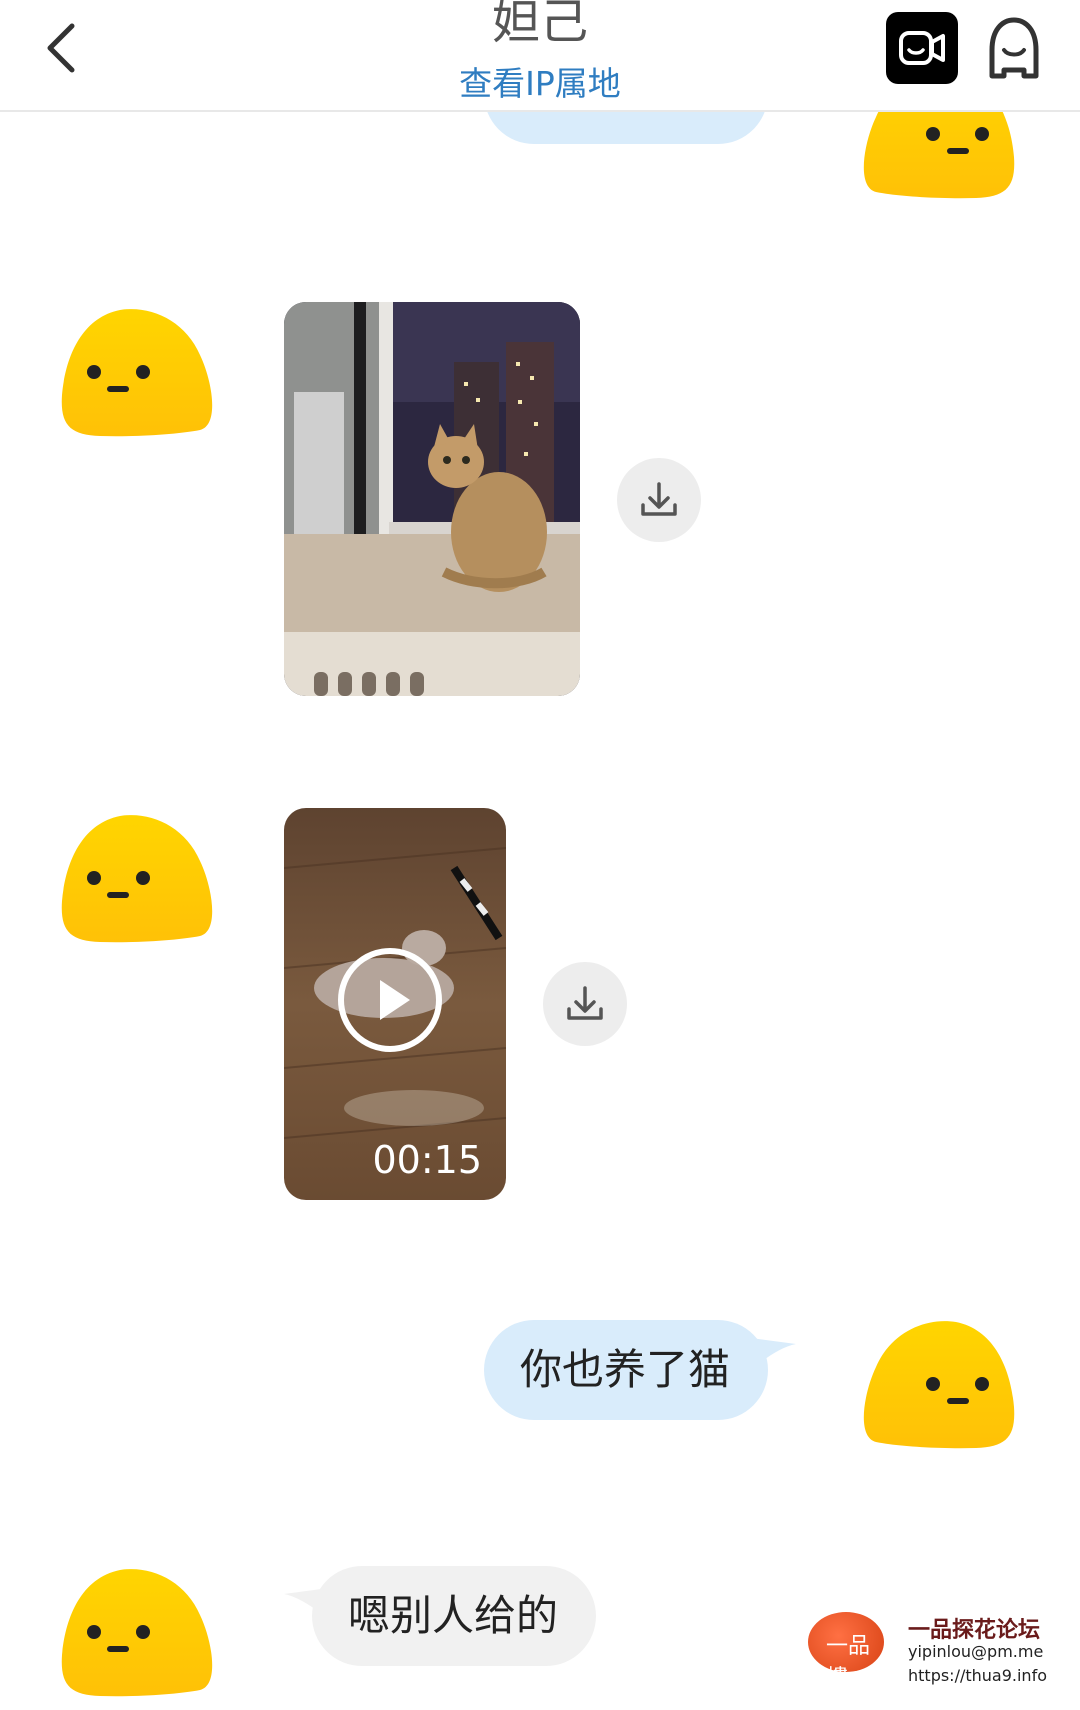 Image resolution: width=1080 pixels, height=1710 pixels. I want to click on message-text: 你也养了猫, so click(625, 1369).